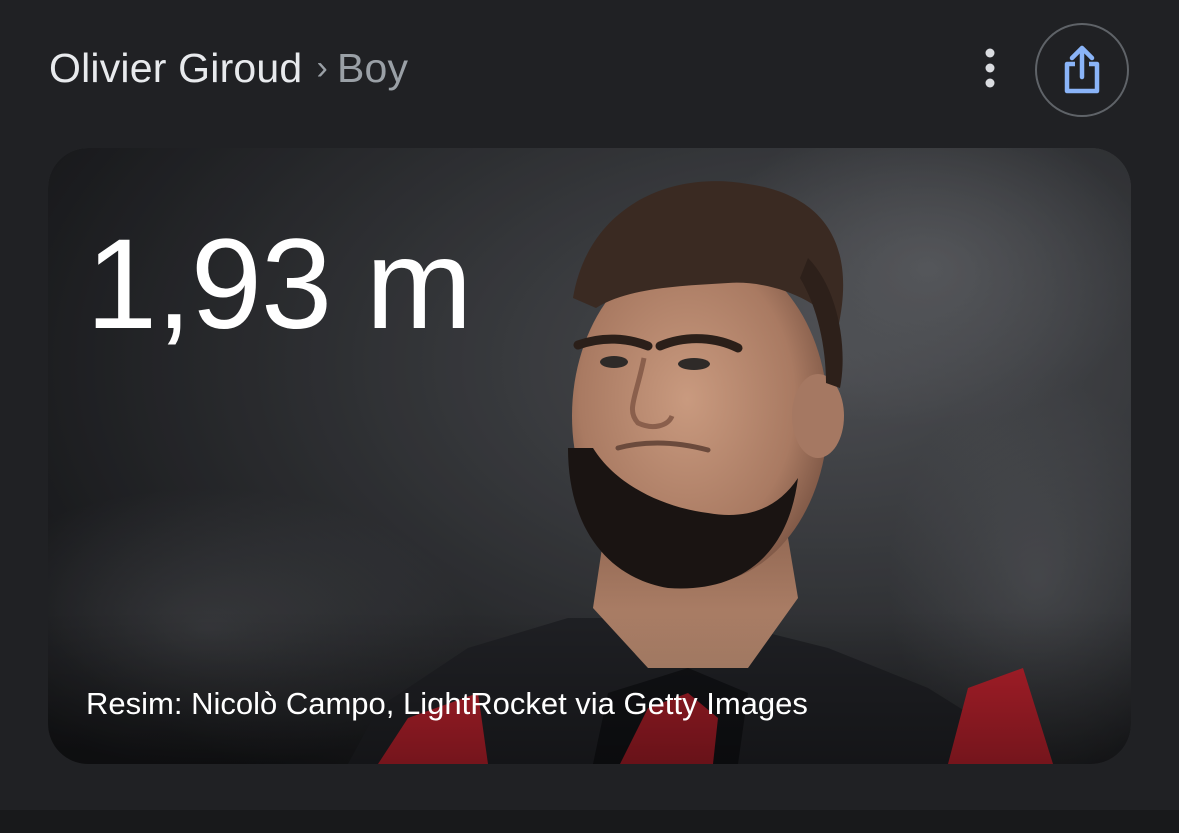 This screenshot has width=1179, height=833. I want to click on more-vert-icon, so click(990, 68).